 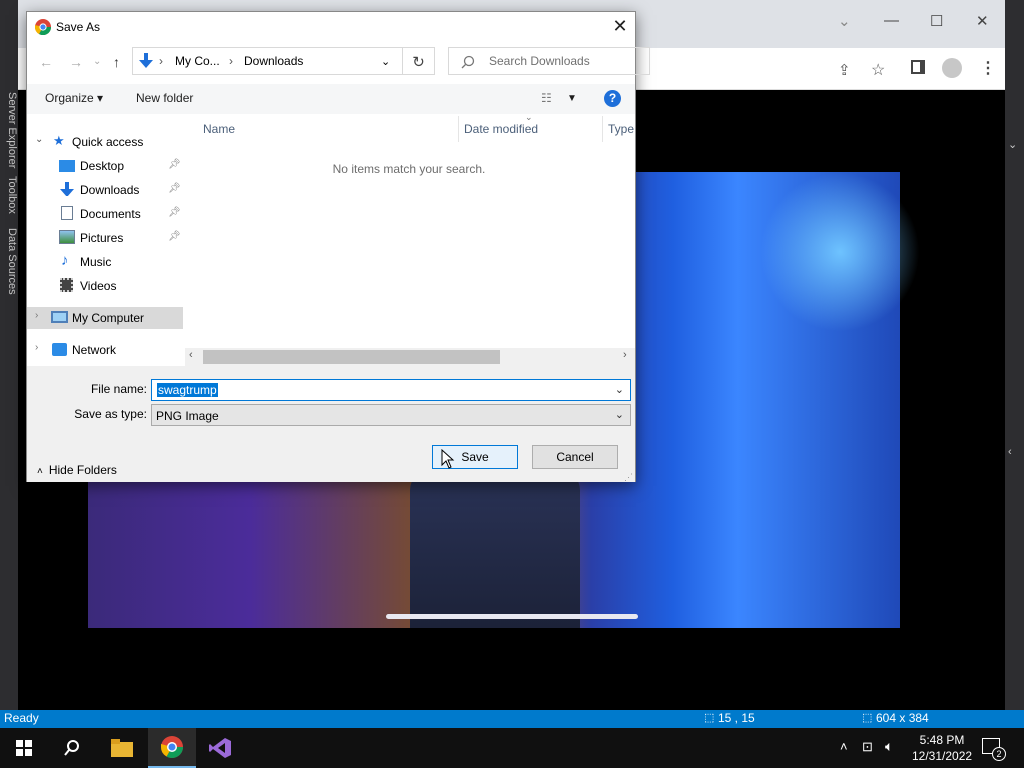 What do you see at coordinates (219, 129) in the screenshot?
I see `column-header-name: Name` at bounding box center [219, 129].